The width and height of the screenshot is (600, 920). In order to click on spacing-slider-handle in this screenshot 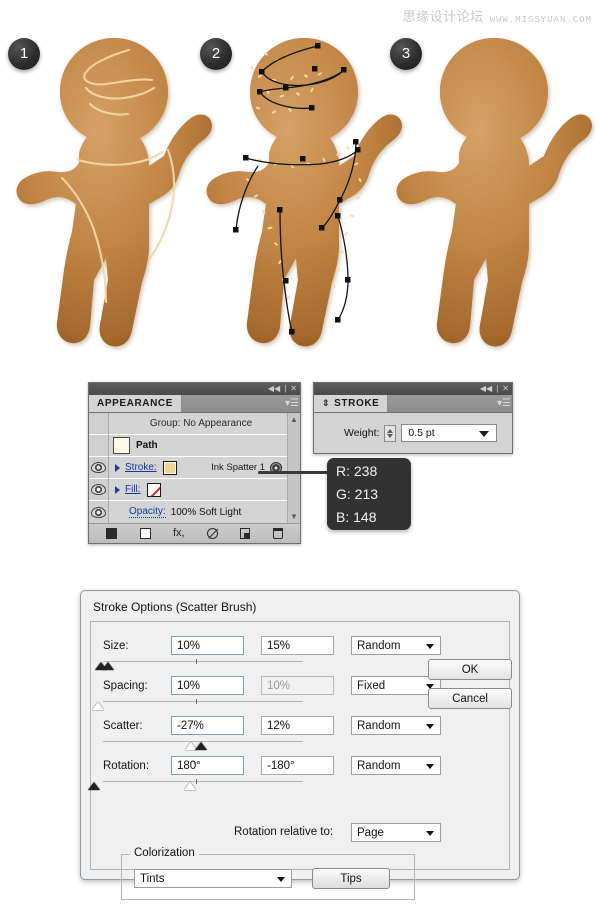, I will do `click(98, 706)`.